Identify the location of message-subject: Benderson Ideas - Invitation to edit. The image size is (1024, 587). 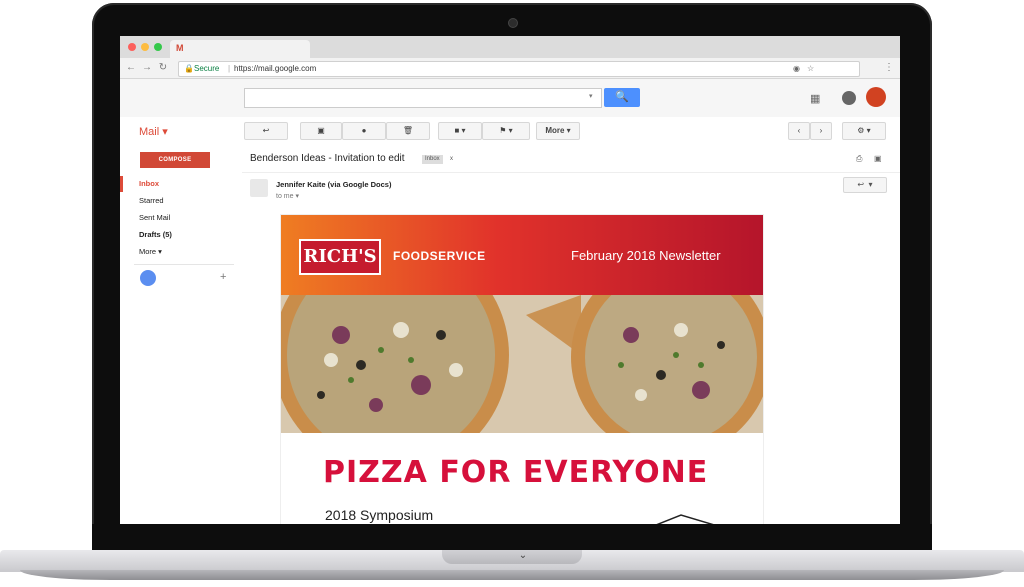
(327, 158).